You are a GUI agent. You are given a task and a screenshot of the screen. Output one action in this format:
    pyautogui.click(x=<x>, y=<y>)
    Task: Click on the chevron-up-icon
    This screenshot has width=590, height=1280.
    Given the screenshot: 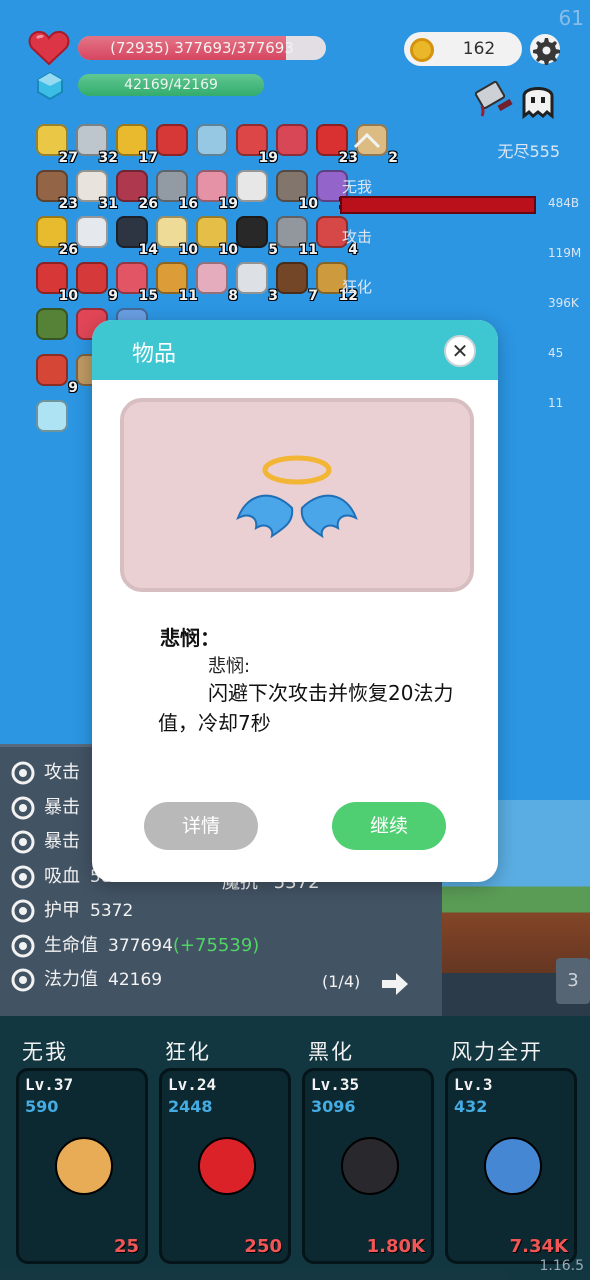 What is the action you would take?
    pyautogui.click(x=367, y=140)
    